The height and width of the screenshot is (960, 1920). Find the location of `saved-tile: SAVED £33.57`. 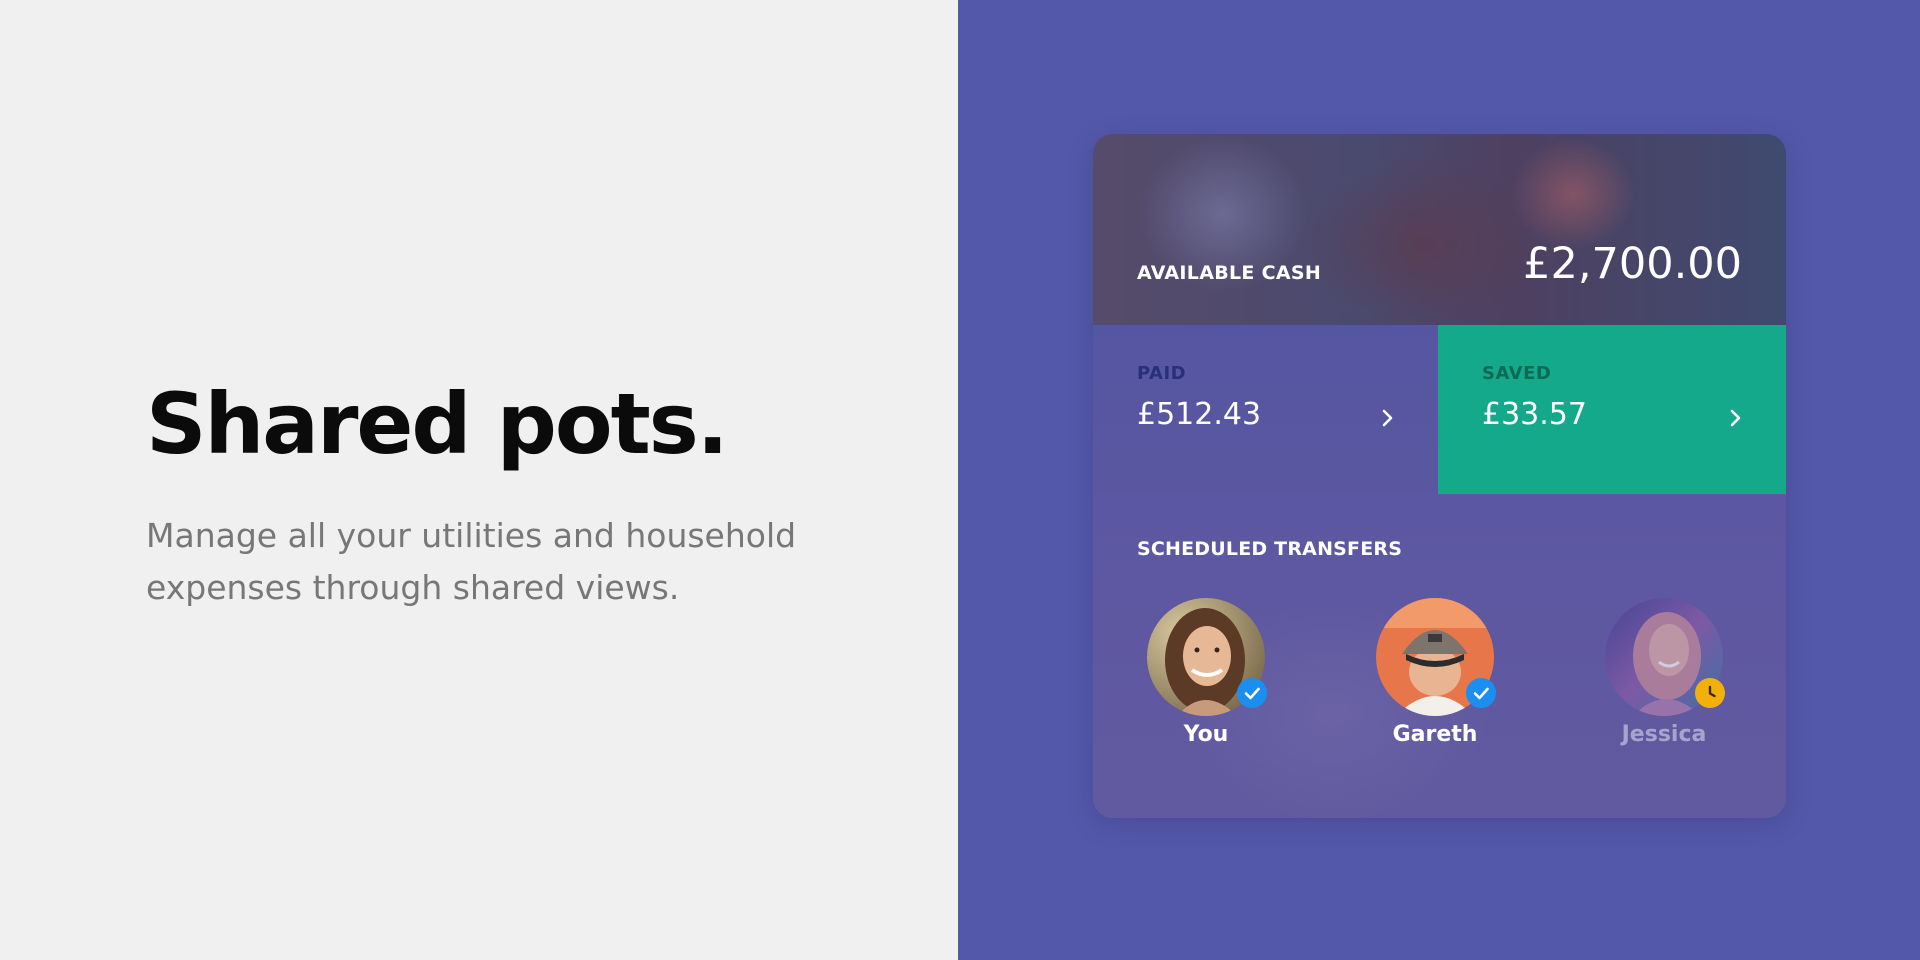

saved-tile: SAVED £33.57 is located at coordinates (1612, 409).